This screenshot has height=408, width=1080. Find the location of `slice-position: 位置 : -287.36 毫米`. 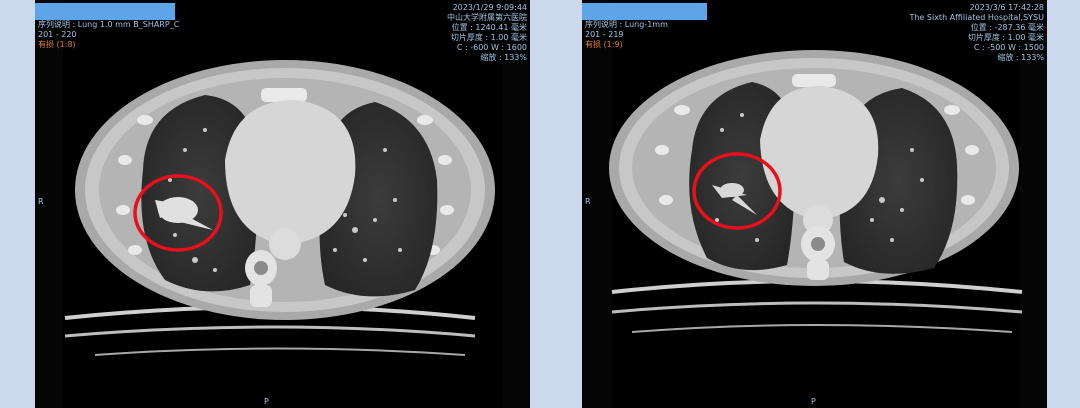

slice-position: 位置 : -287.36 毫米 is located at coordinates (1007, 27).